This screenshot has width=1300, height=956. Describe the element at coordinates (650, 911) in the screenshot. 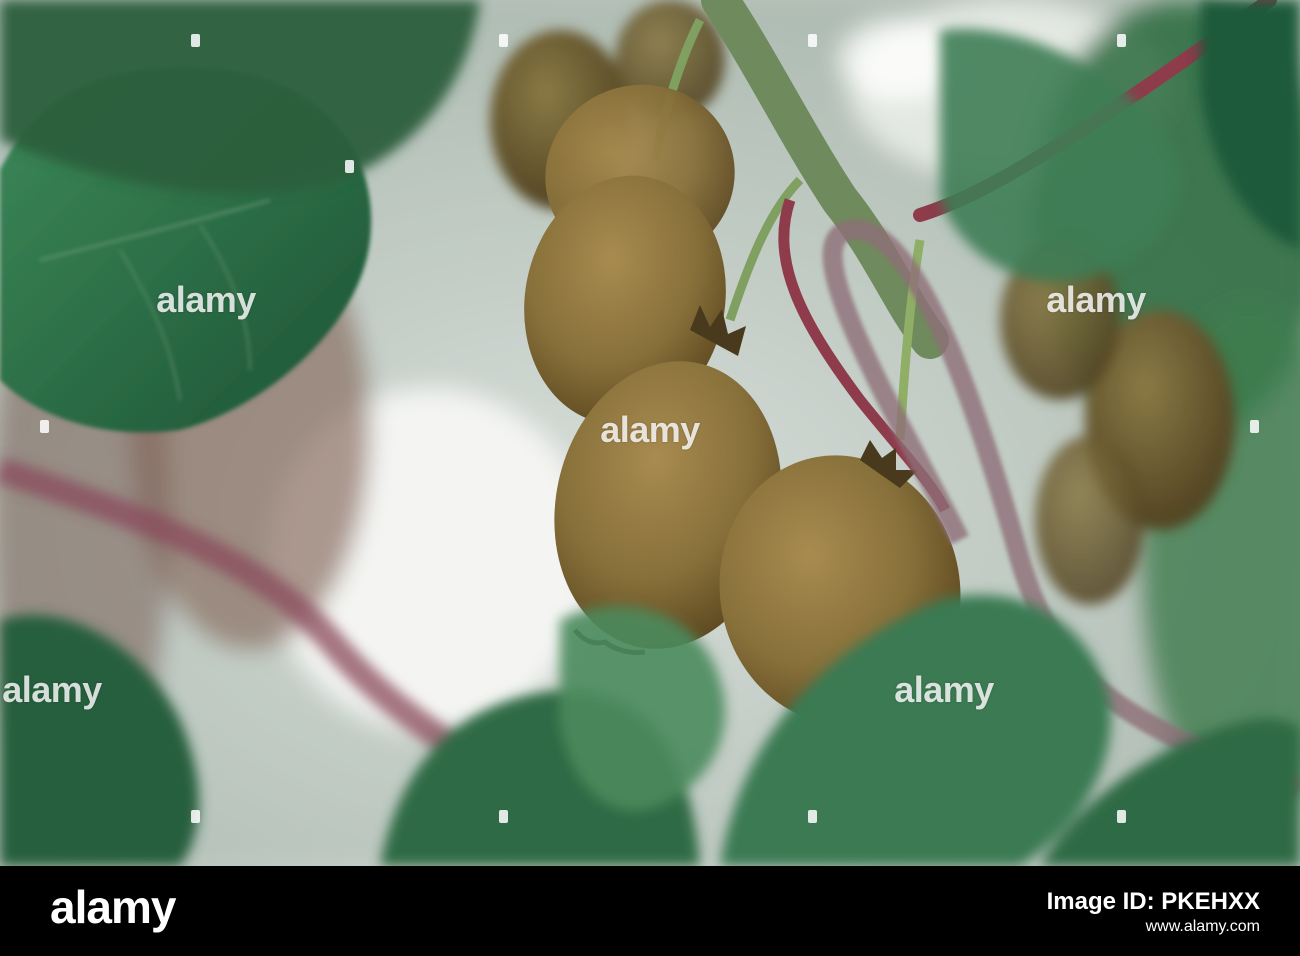

I see `stock-footer-bar: alamy Image ID: PKEHXX www.alamy.com` at that location.